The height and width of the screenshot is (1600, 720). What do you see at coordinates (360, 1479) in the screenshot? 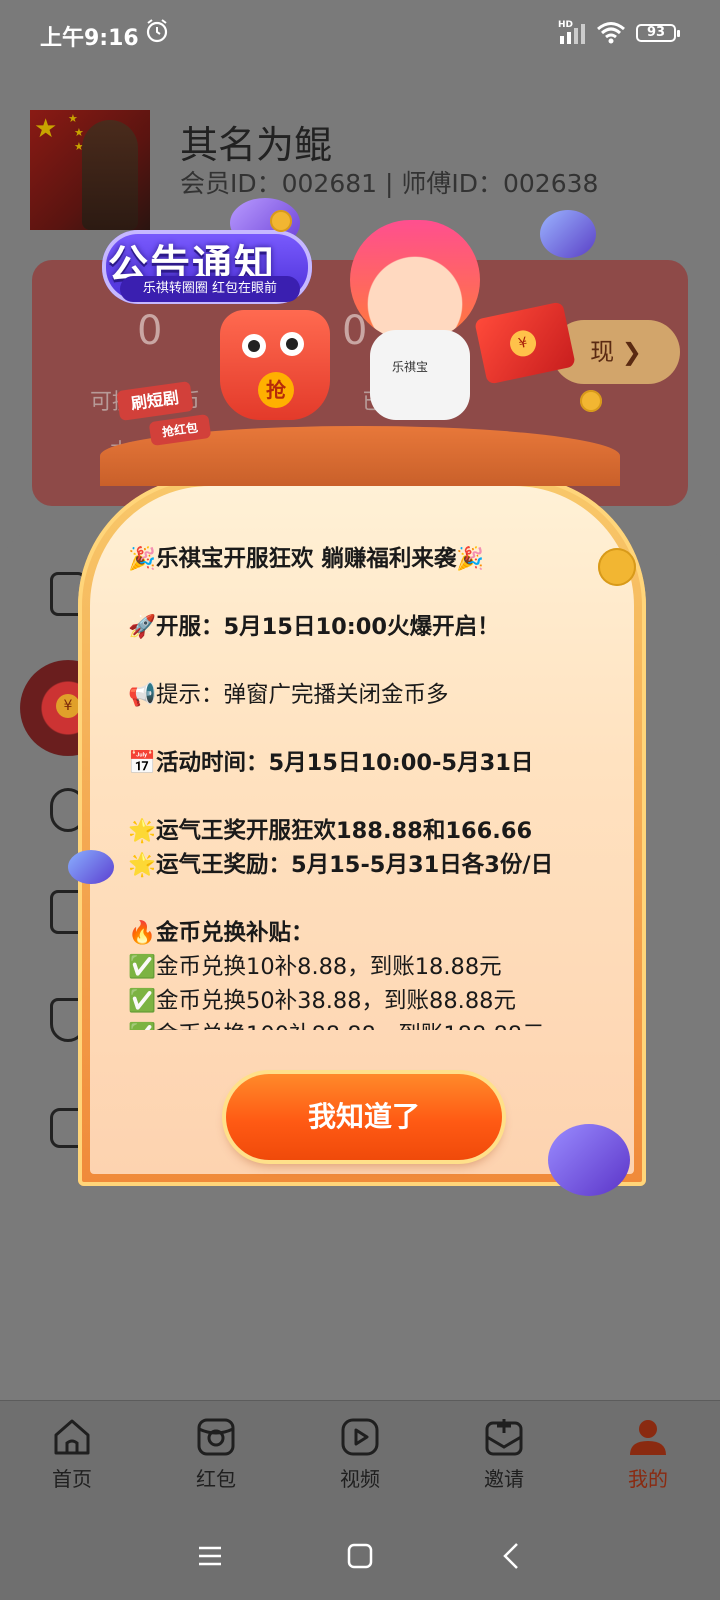
I see `tab-label: 视频` at bounding box center [360, 1479].